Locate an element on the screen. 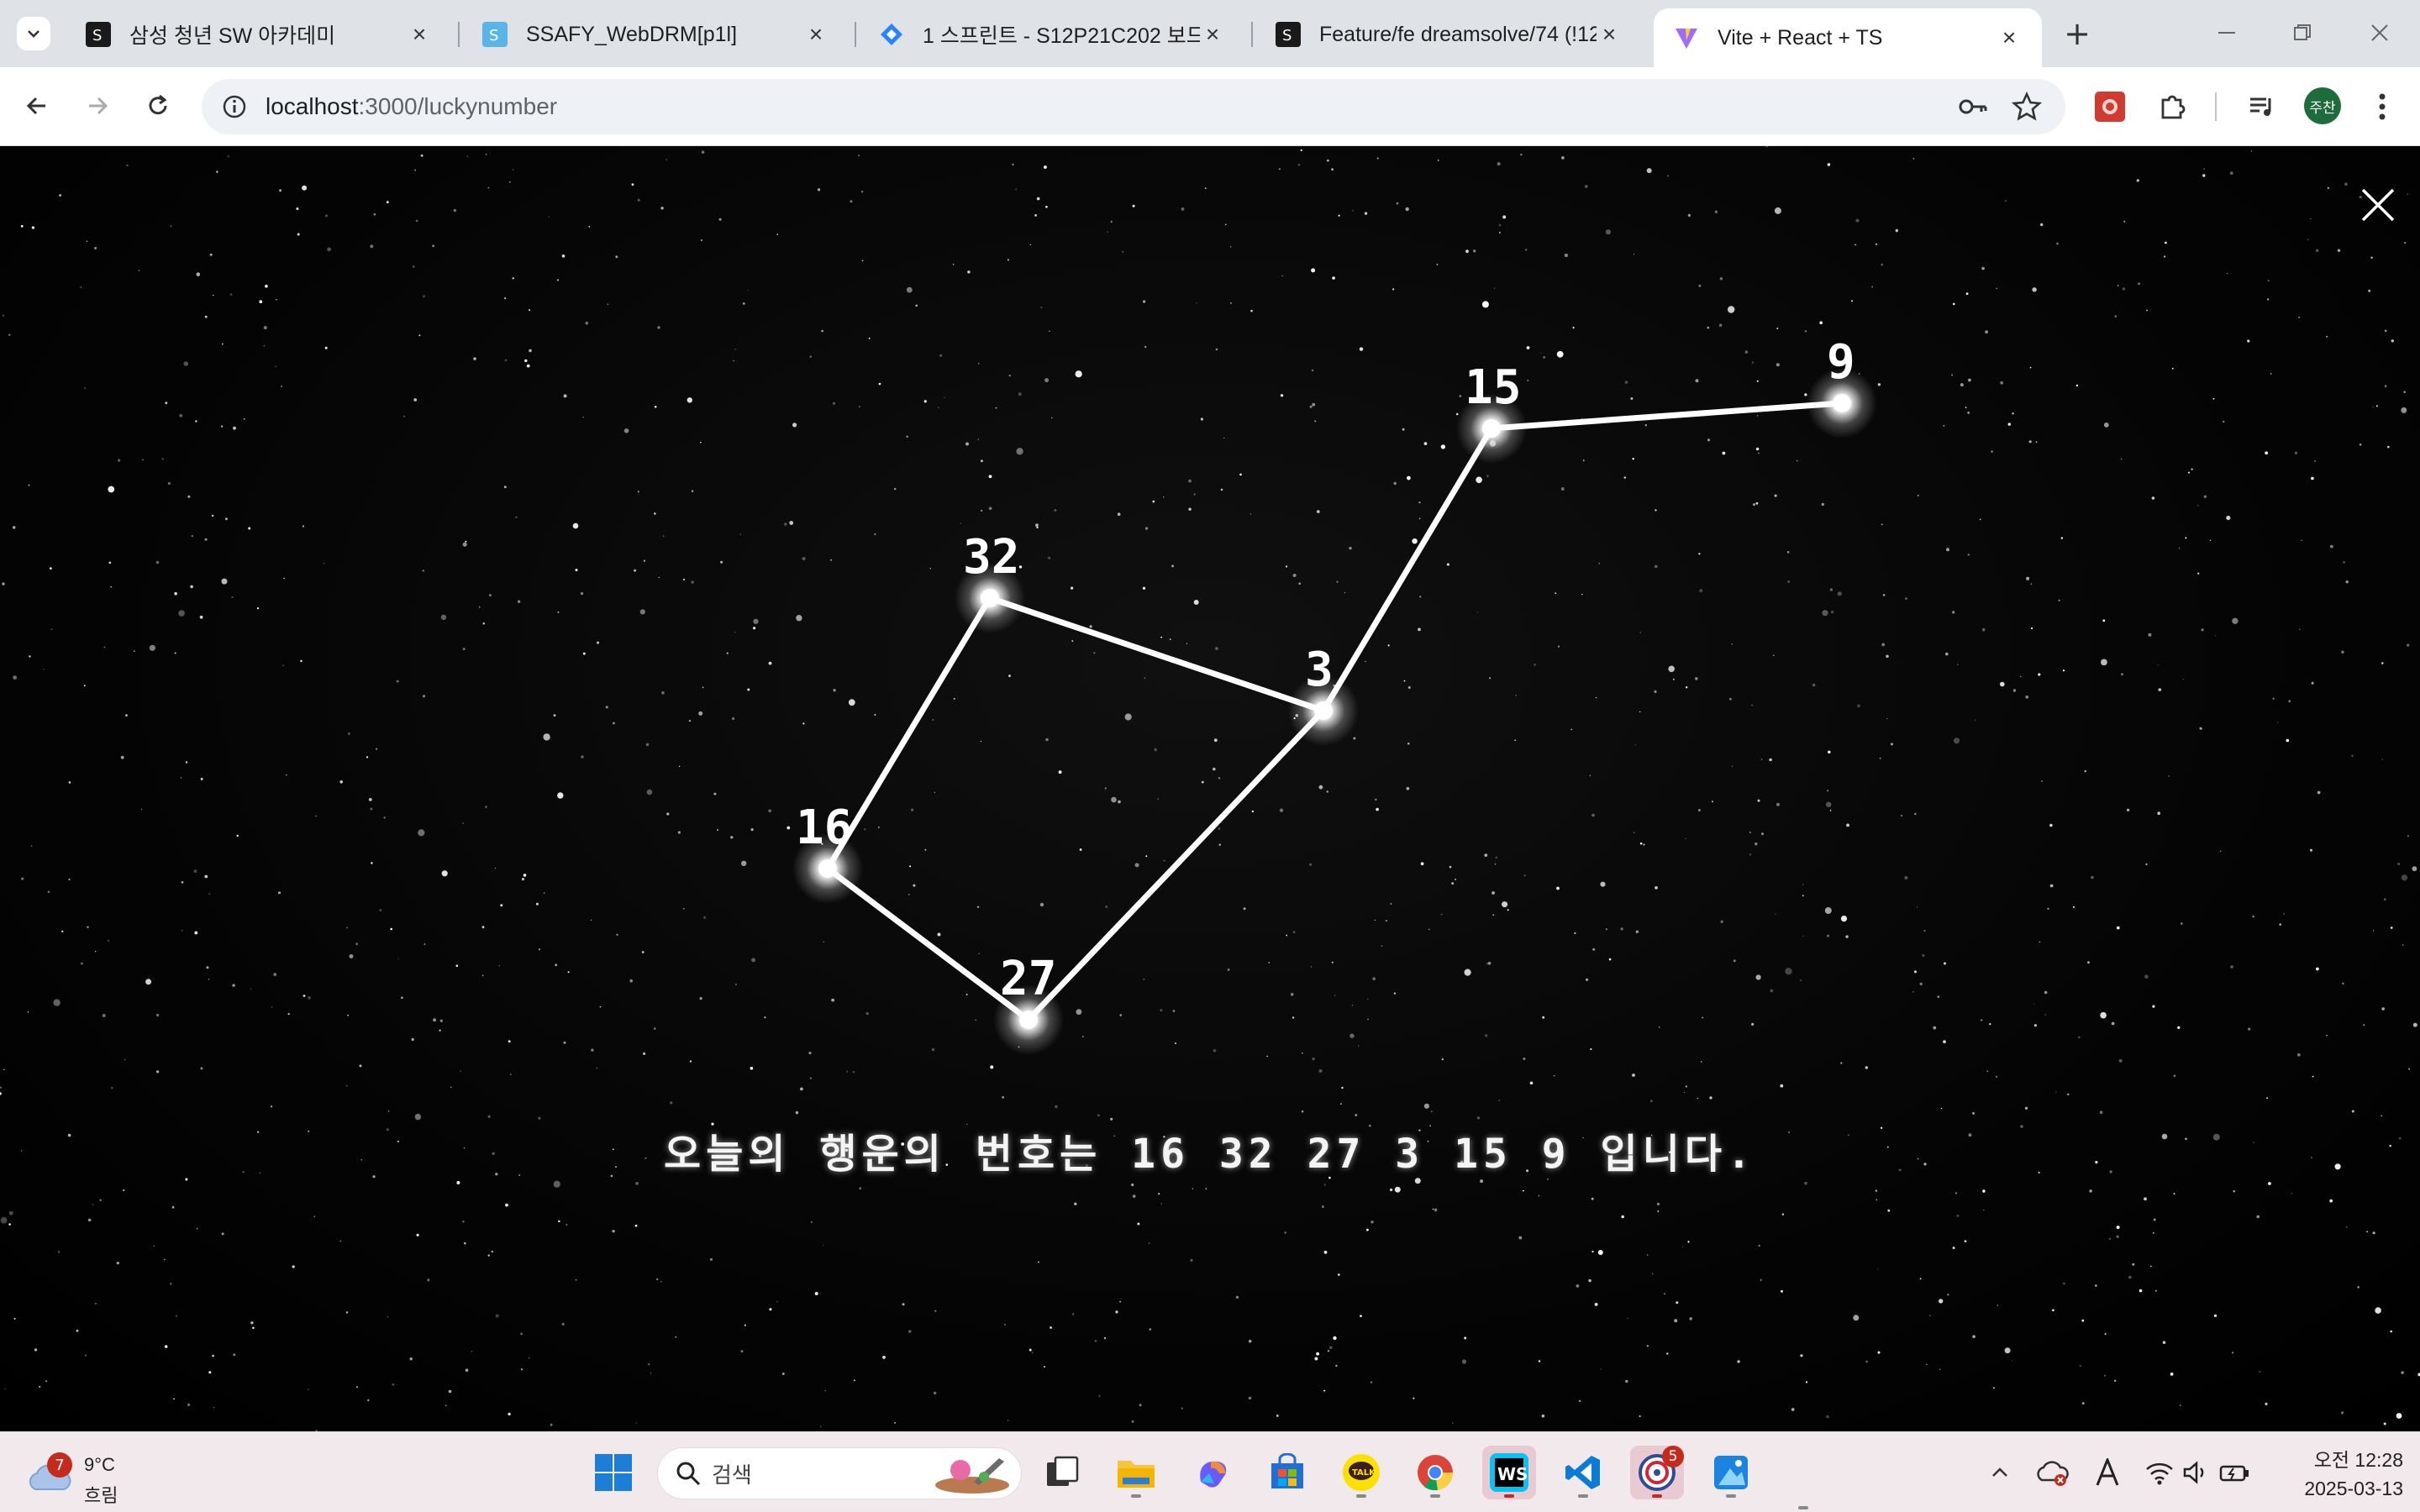  back-button is located at coordinates (37, 106).